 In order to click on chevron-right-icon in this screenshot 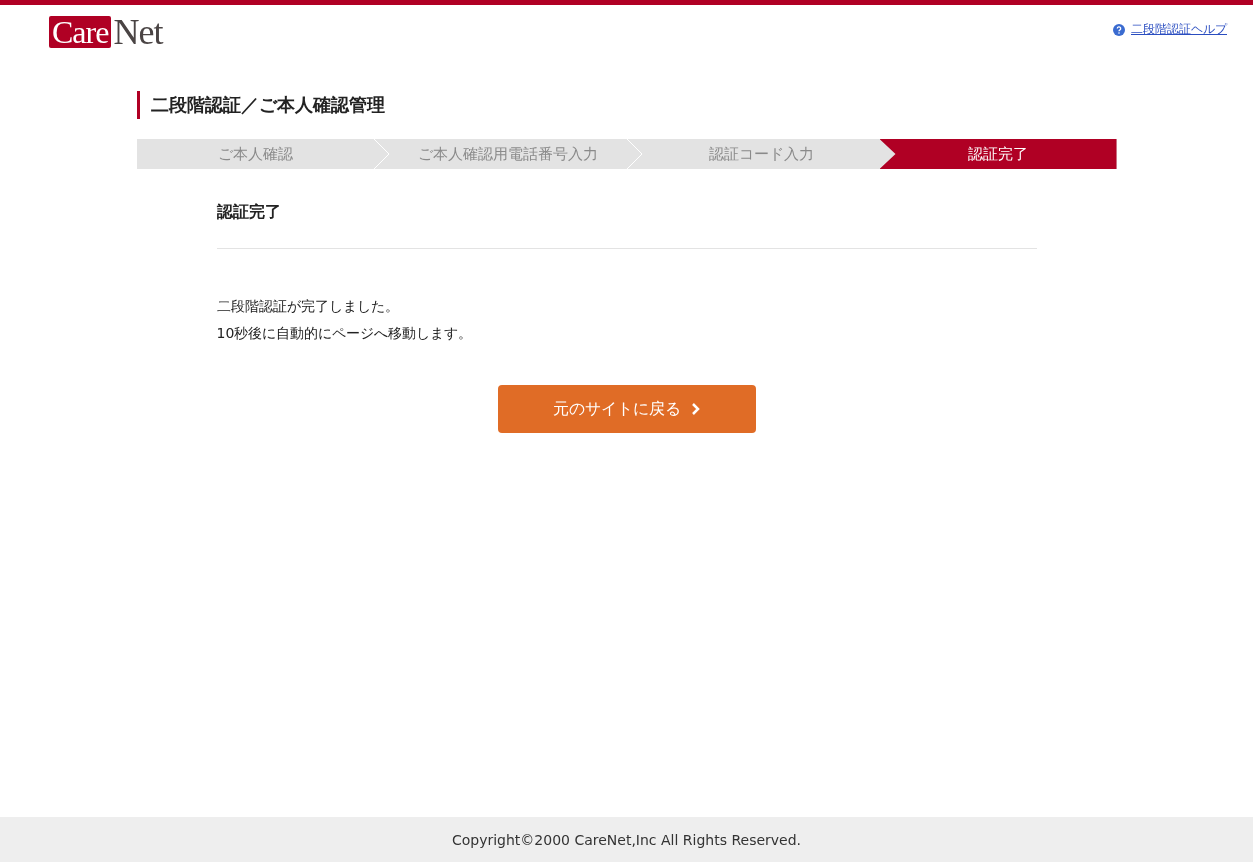, I will do `click(695, 409)`.